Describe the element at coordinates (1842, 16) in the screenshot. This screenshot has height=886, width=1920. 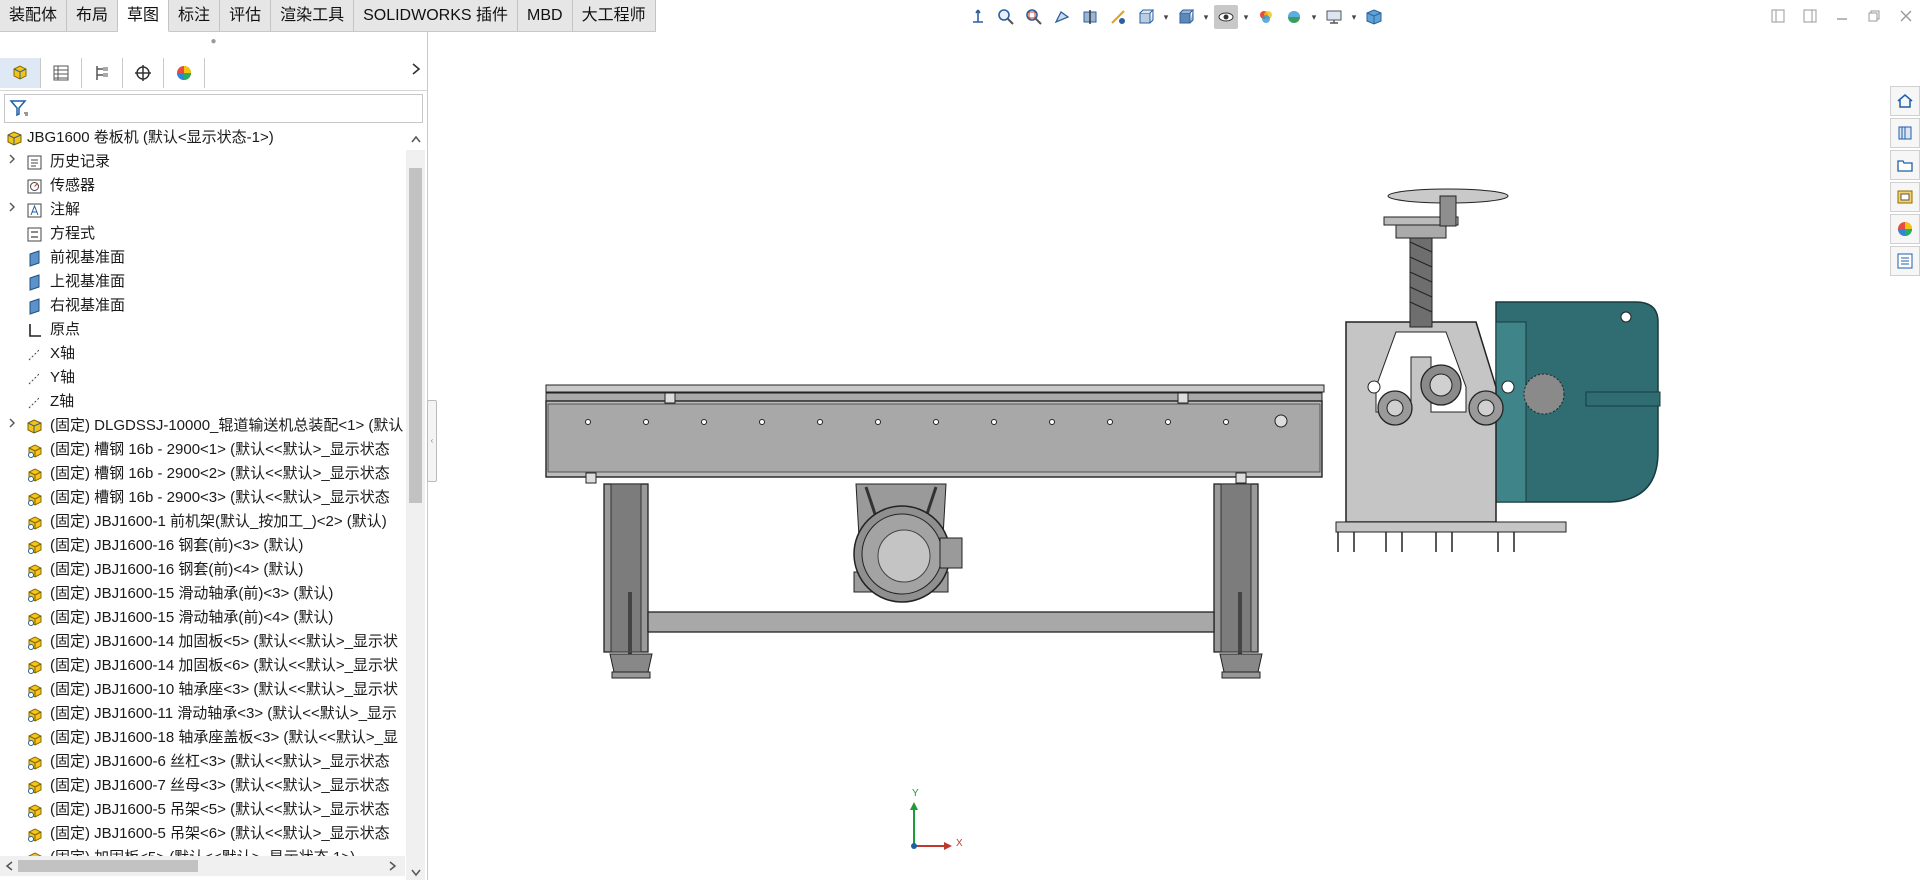
I see `minimize-icon` at that location.